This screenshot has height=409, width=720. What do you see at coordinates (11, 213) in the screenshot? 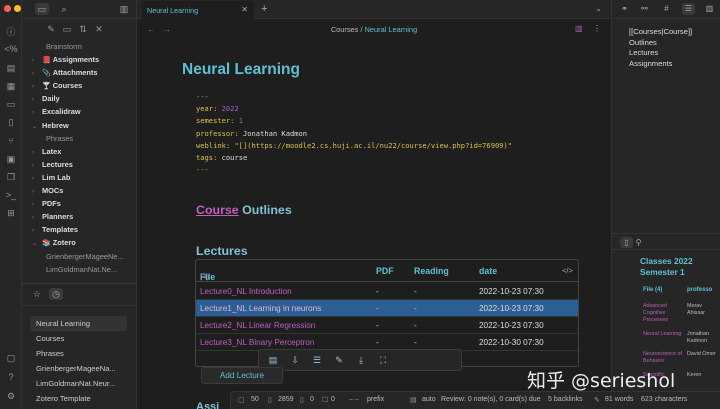
I see `plugin-icon: ⊞` at bounding box center [11, 213].